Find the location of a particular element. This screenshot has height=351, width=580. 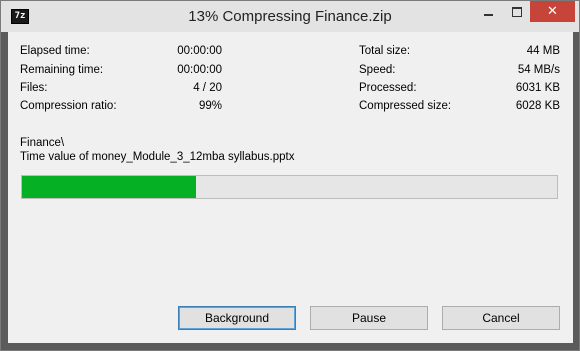

compressed-size-value: 6028 KB is located at coordinates (537, 106).